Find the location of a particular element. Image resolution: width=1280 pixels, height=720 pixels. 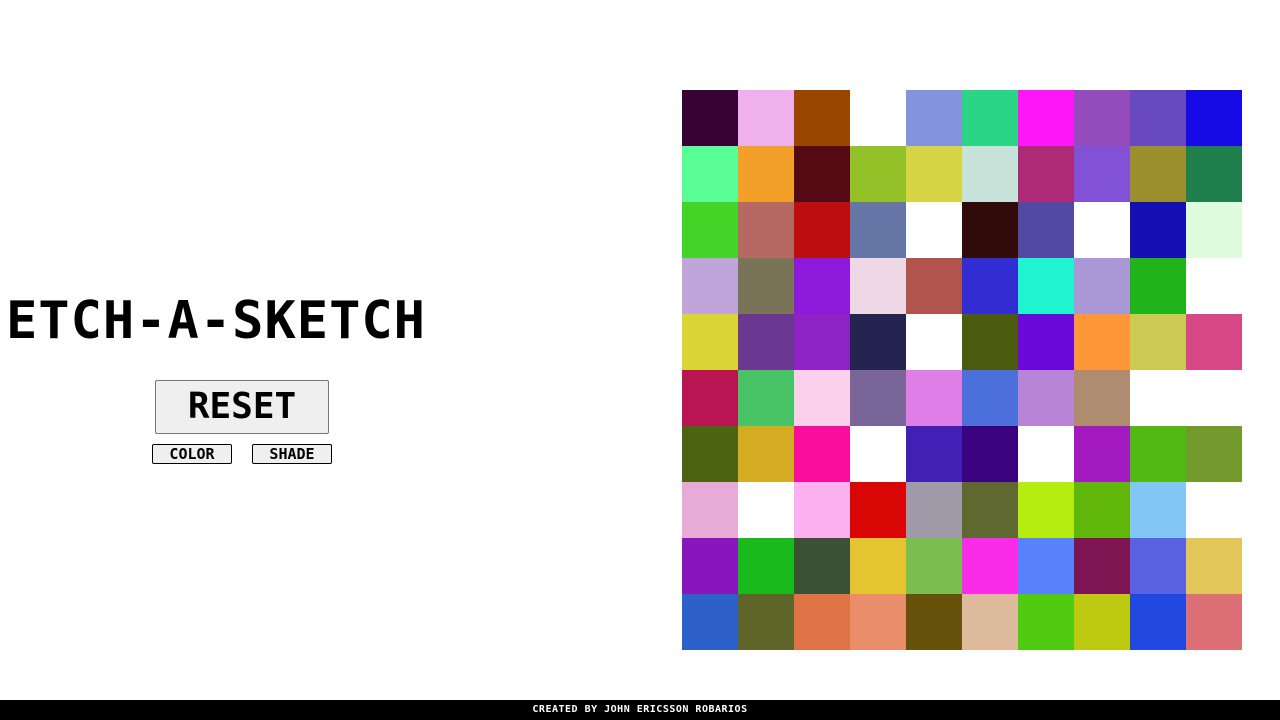

reset-button: RESET is located at coordinates (242, 407).